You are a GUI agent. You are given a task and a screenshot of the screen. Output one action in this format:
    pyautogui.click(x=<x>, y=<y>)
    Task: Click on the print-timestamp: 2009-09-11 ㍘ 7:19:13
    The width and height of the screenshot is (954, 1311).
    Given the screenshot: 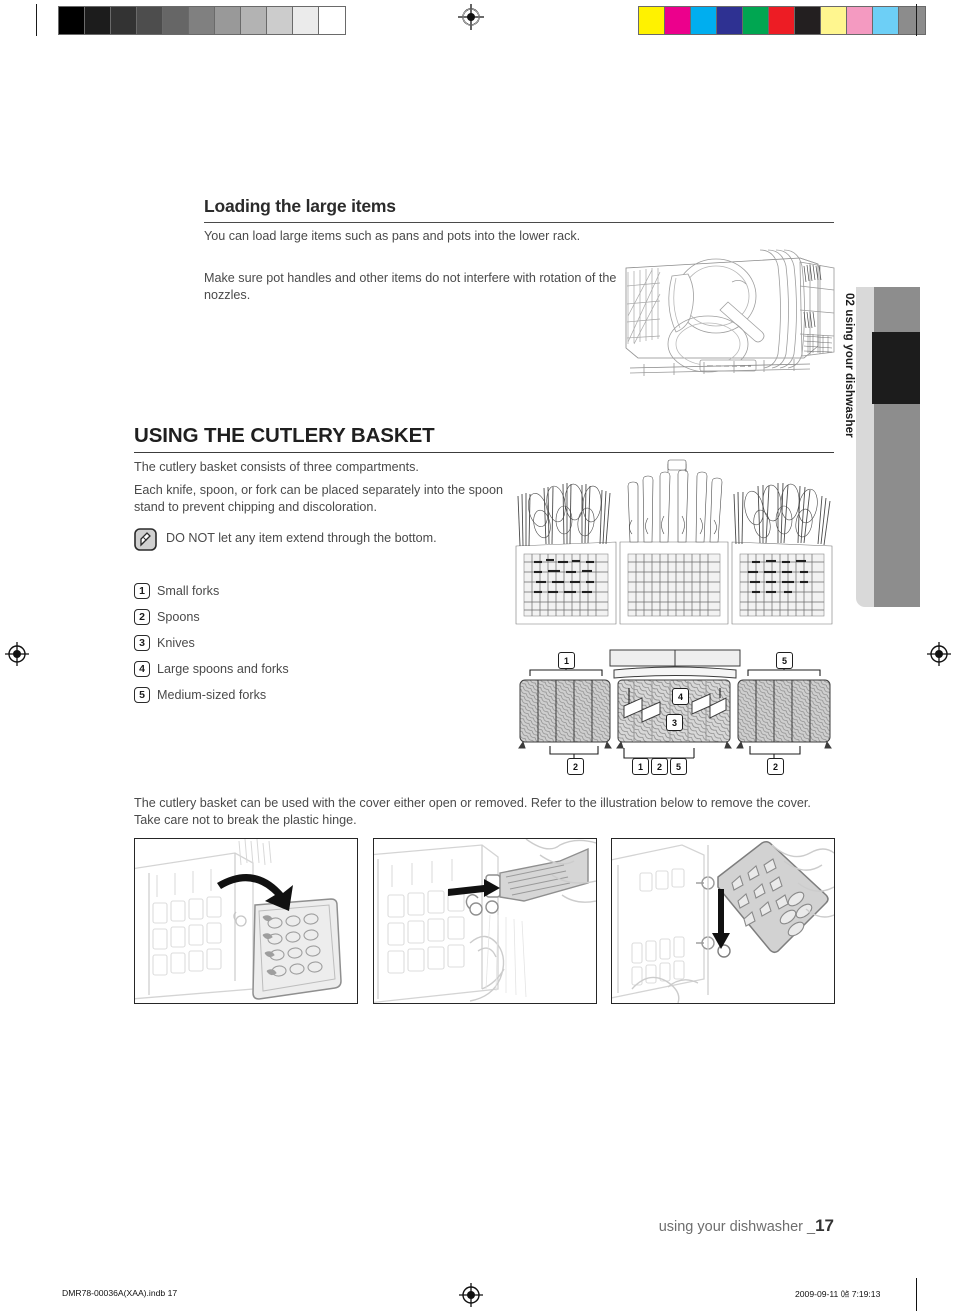 What is the action you would take?
    pyautogui.click(x=838, y=1294)
    